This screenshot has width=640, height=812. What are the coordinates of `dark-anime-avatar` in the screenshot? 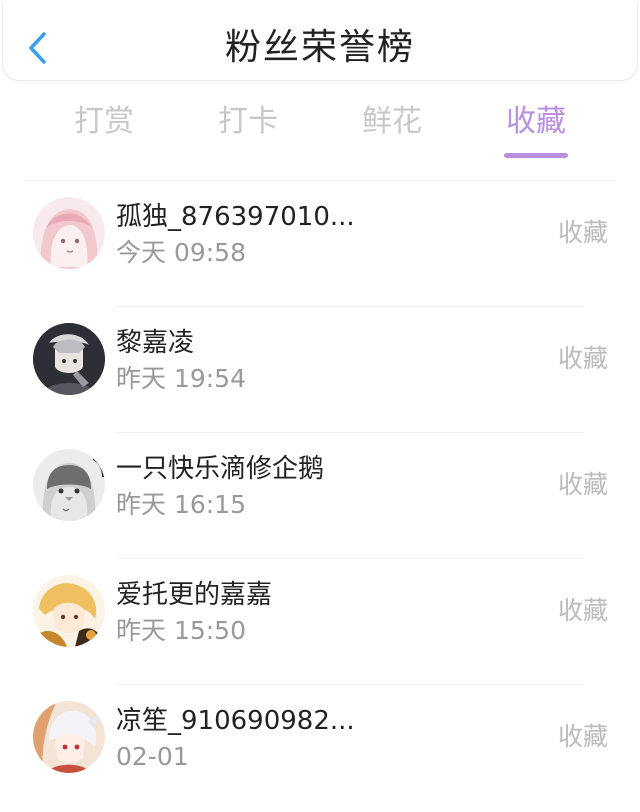 It's located at (69, 359).